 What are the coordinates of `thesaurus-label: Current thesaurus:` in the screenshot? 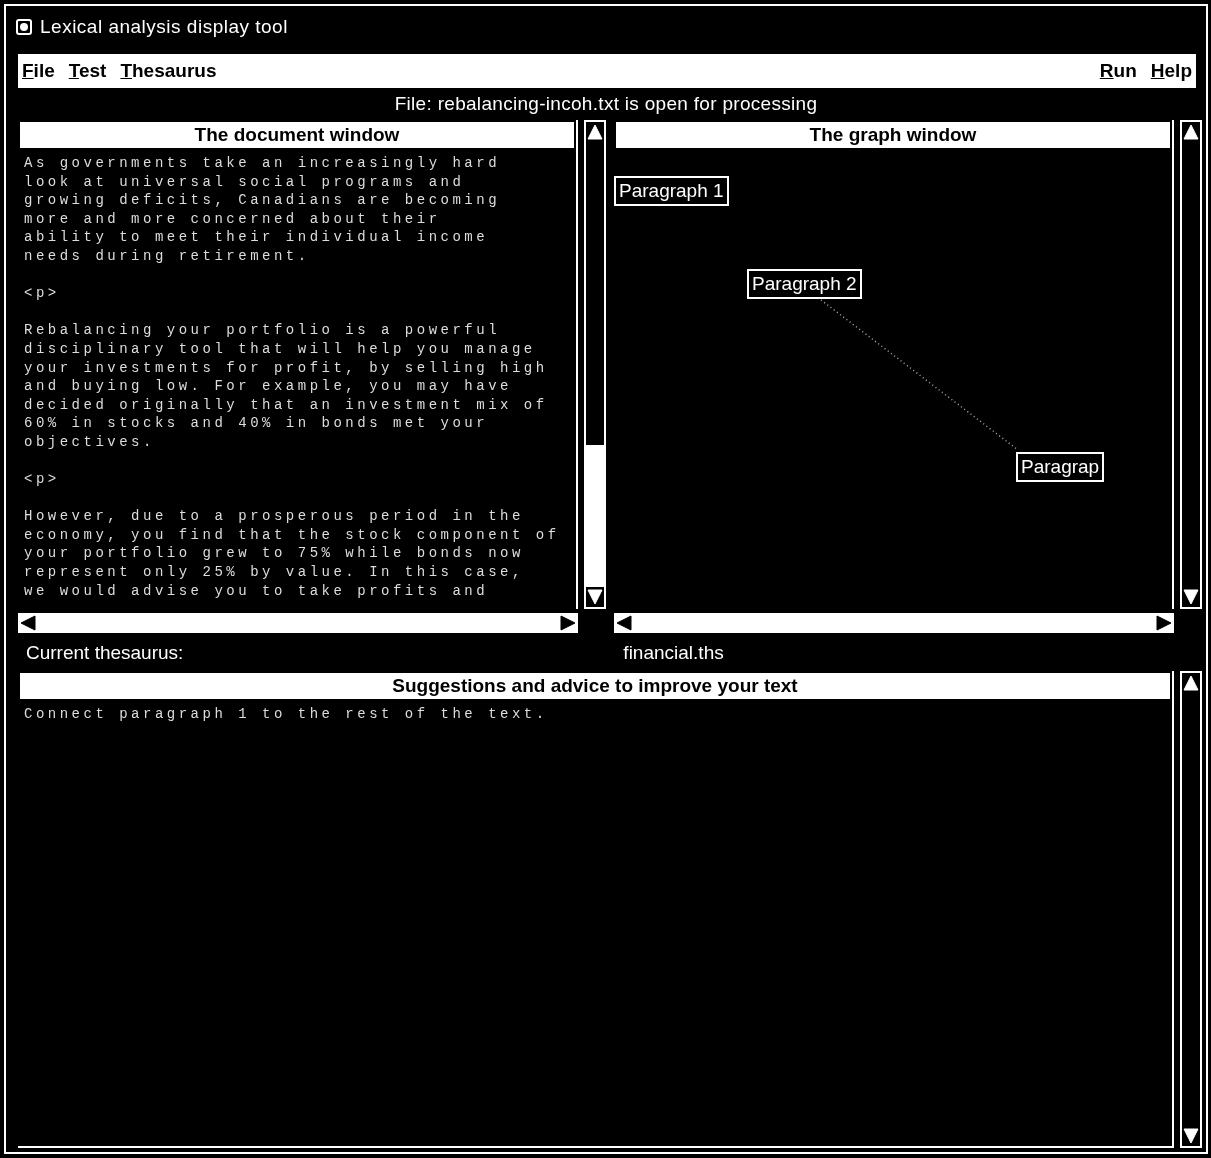 It's located at (105, 652).